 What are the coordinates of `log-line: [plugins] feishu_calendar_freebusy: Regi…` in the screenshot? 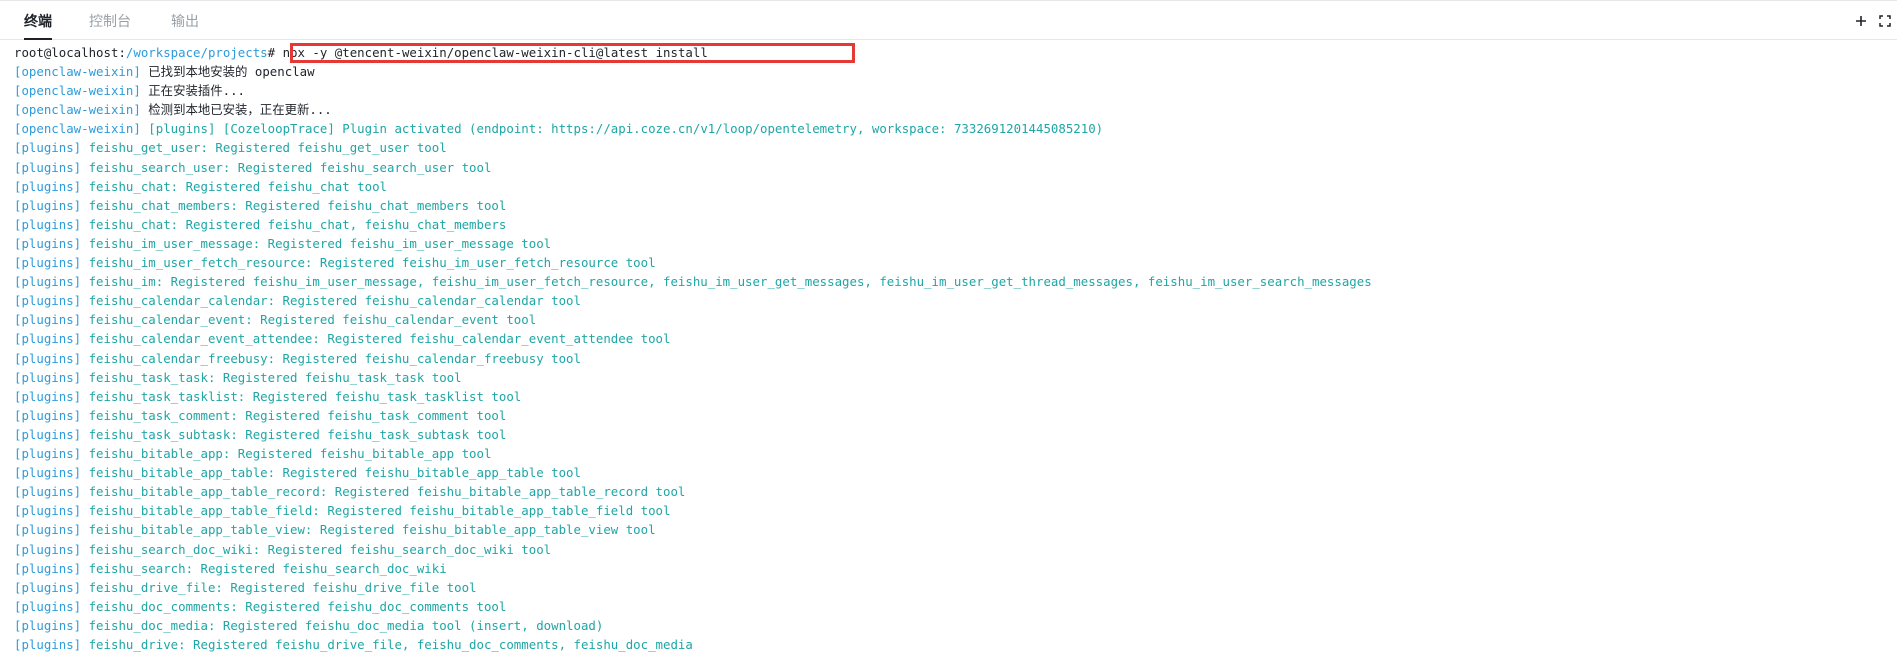 It's located at (297, 358).